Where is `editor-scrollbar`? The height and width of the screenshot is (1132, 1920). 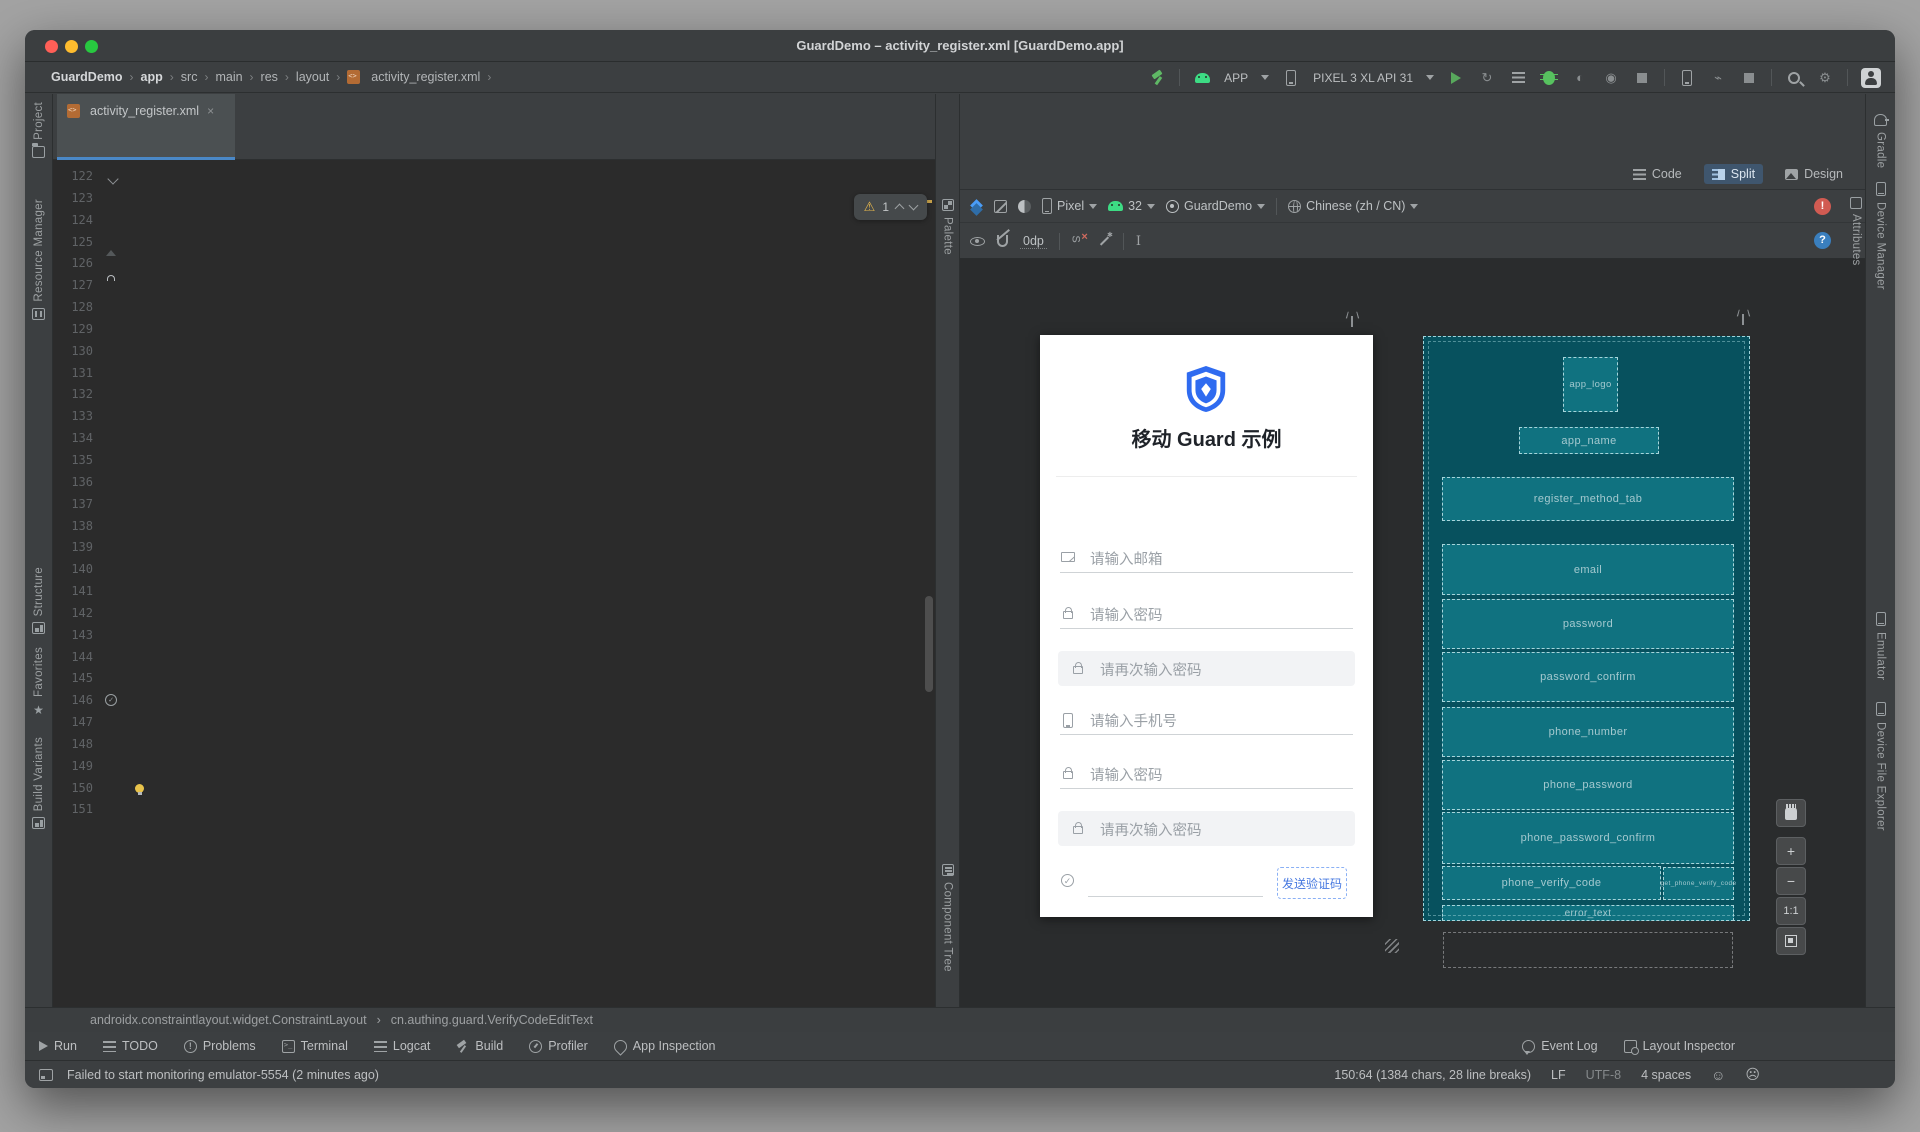
editor-scrollbar is located at coordinates (929, 644).